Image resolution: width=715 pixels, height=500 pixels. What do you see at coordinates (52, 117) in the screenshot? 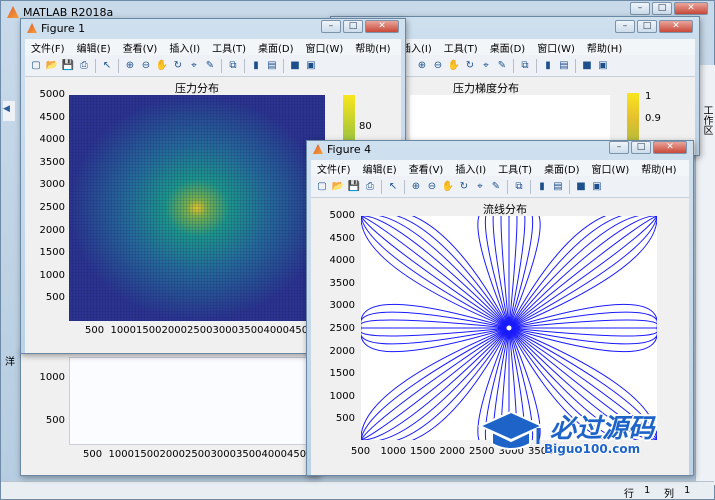
I see `y-tick-label: 4500` at bounding box center [52, 117].